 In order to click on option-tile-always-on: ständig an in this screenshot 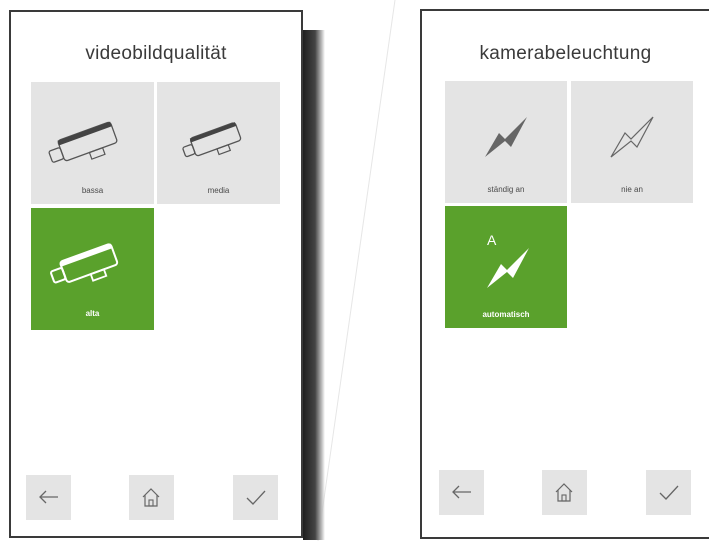, I will do `click(506, 142)`.